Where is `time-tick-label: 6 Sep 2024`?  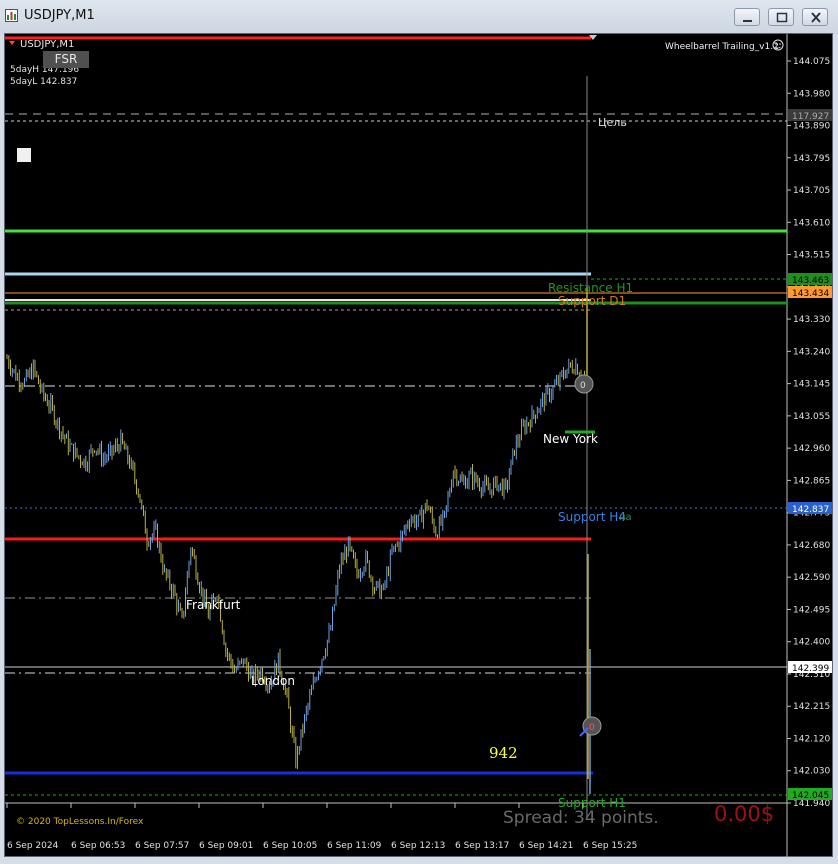 time-tick-label: 6 Sep 2024 is located at coordinates (33, 846).